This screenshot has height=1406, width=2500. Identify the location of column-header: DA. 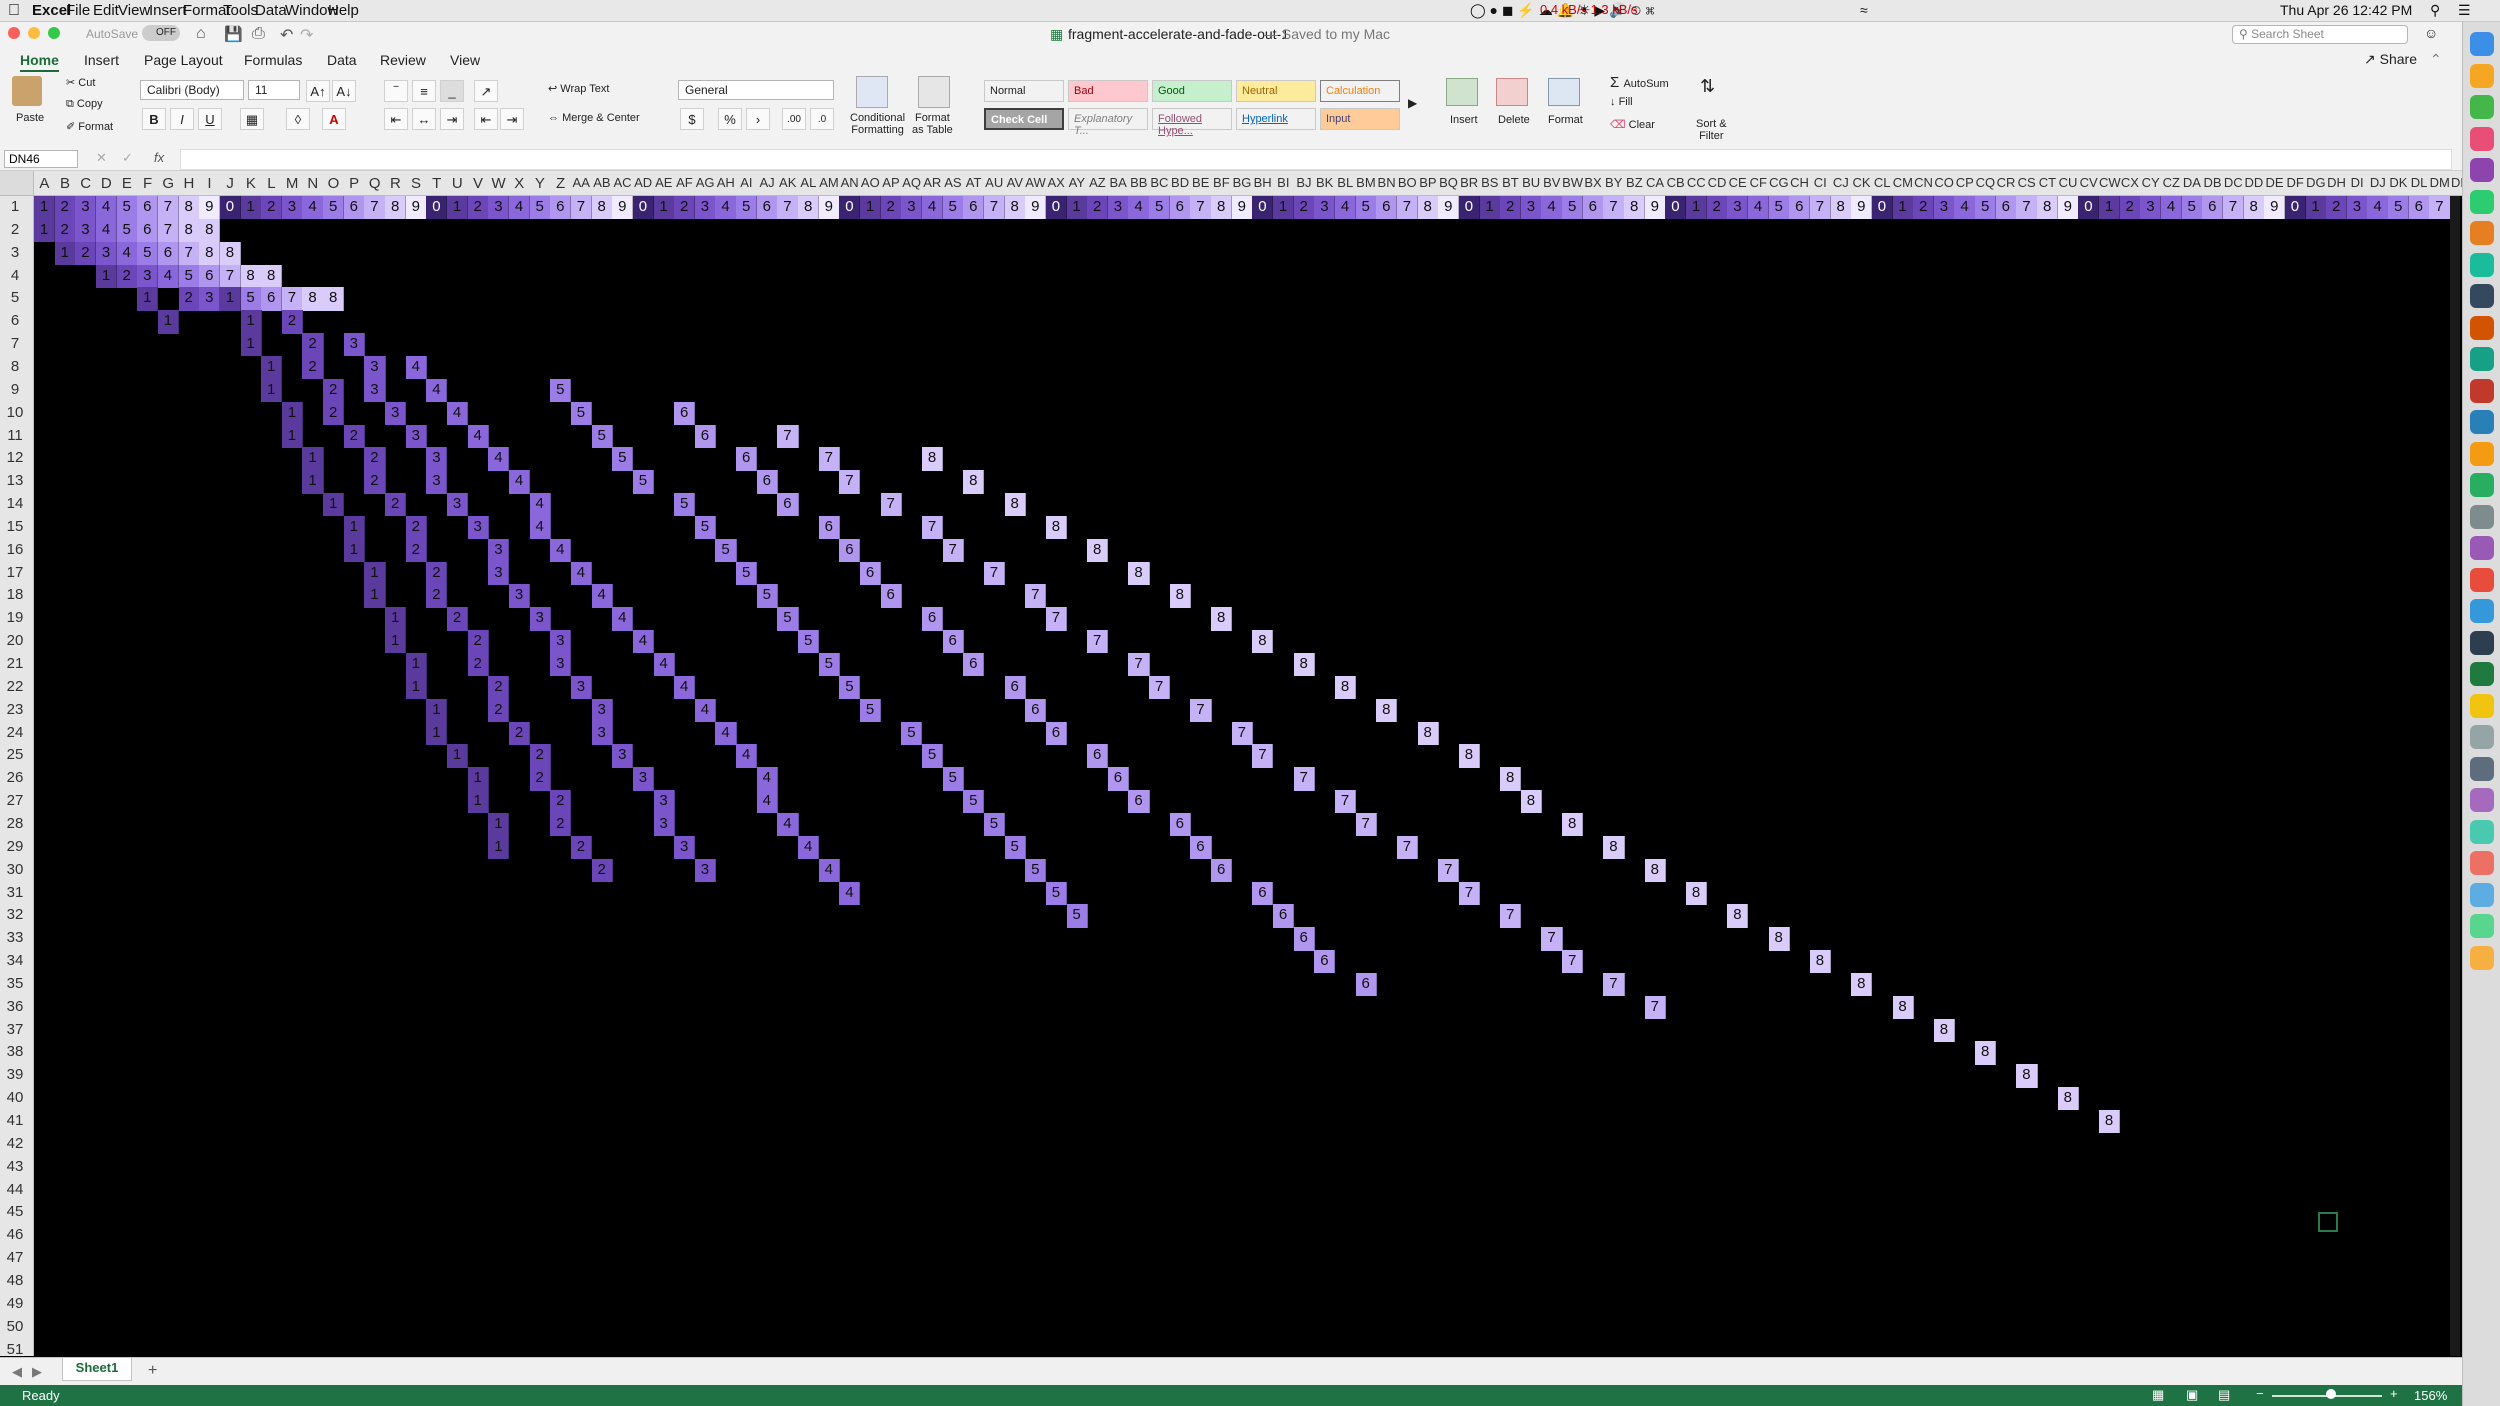
(2192, 182).